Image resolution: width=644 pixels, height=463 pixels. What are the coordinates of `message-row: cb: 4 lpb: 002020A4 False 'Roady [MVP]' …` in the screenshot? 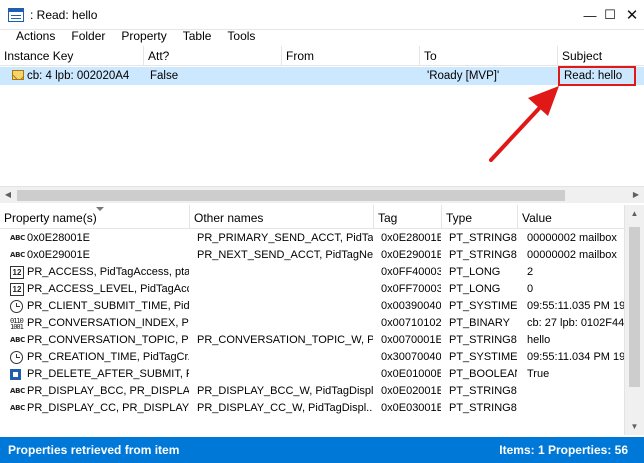 It's located at (322, 76).